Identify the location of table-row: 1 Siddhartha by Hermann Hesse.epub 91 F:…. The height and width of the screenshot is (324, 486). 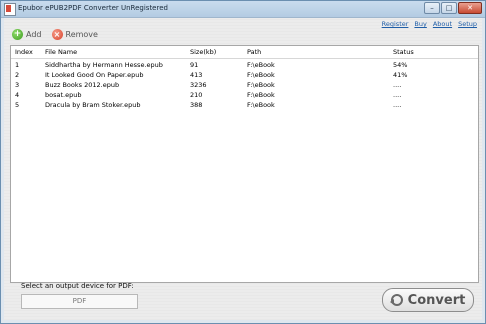
(244, 65).